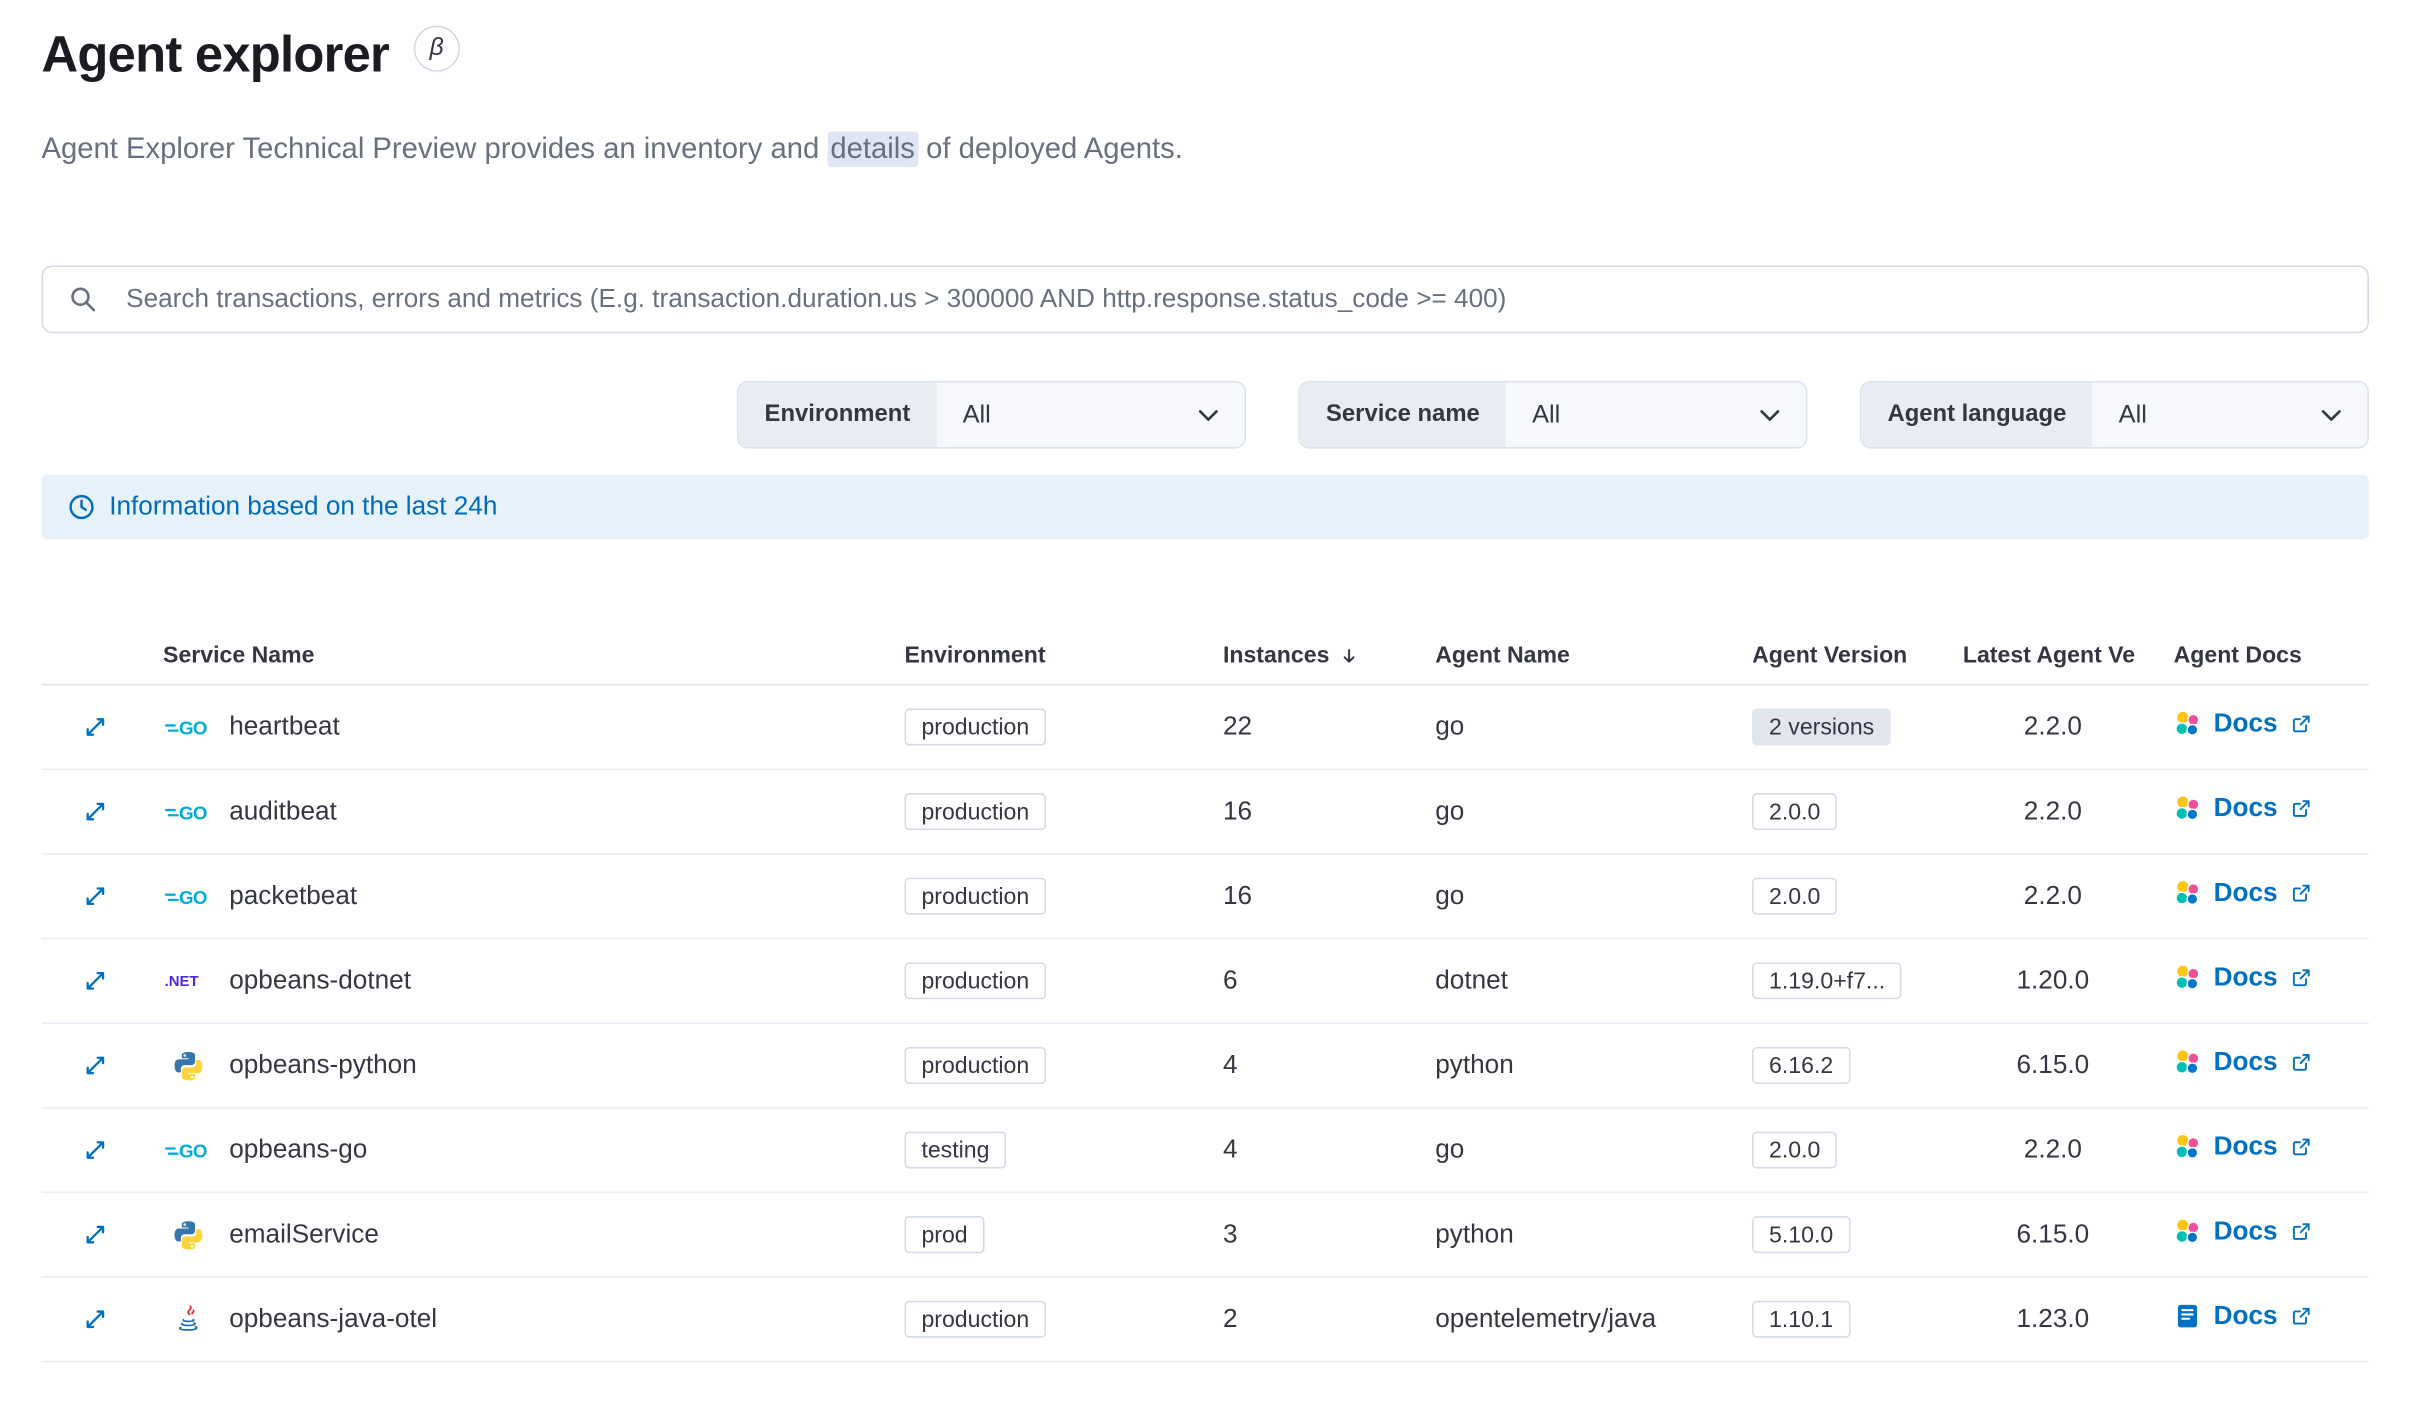  I want to click on beta-badge: β, so click(436, 48).